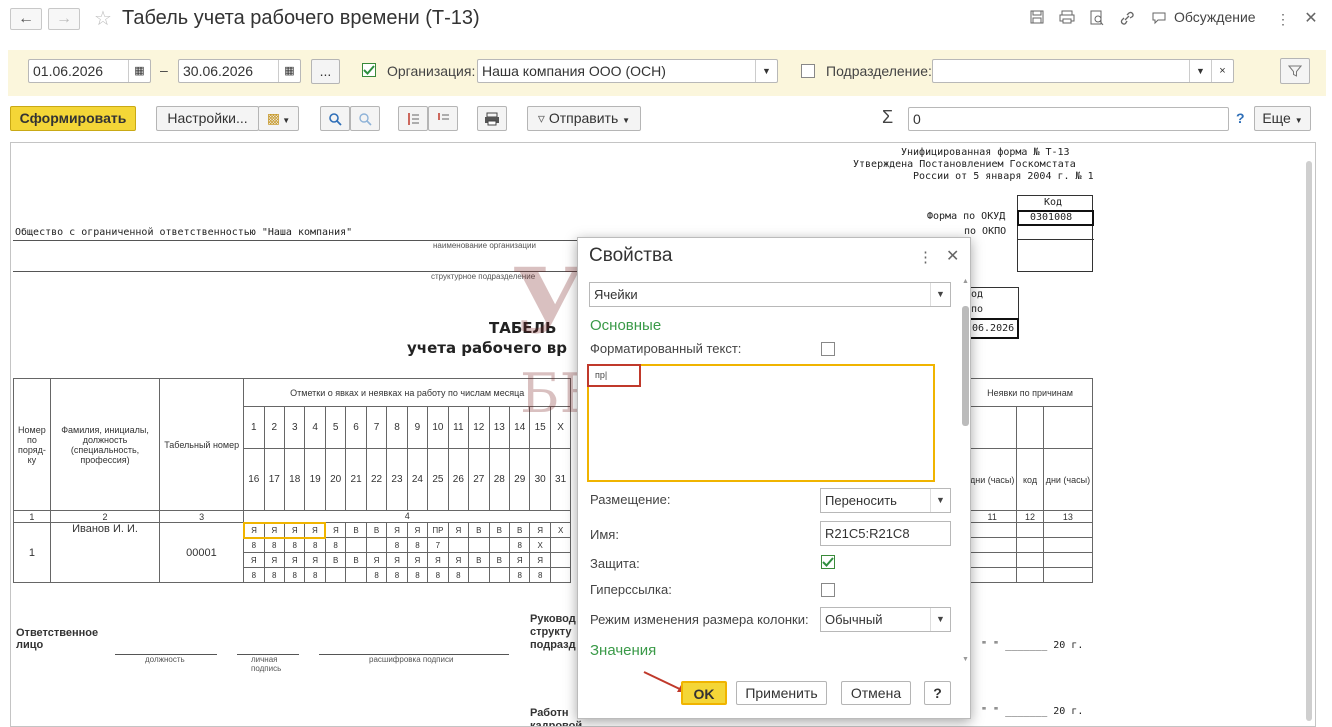  Describe the element at coordinates (431, 71) in the screenshot. I see `org-label: Организация:` at that location.